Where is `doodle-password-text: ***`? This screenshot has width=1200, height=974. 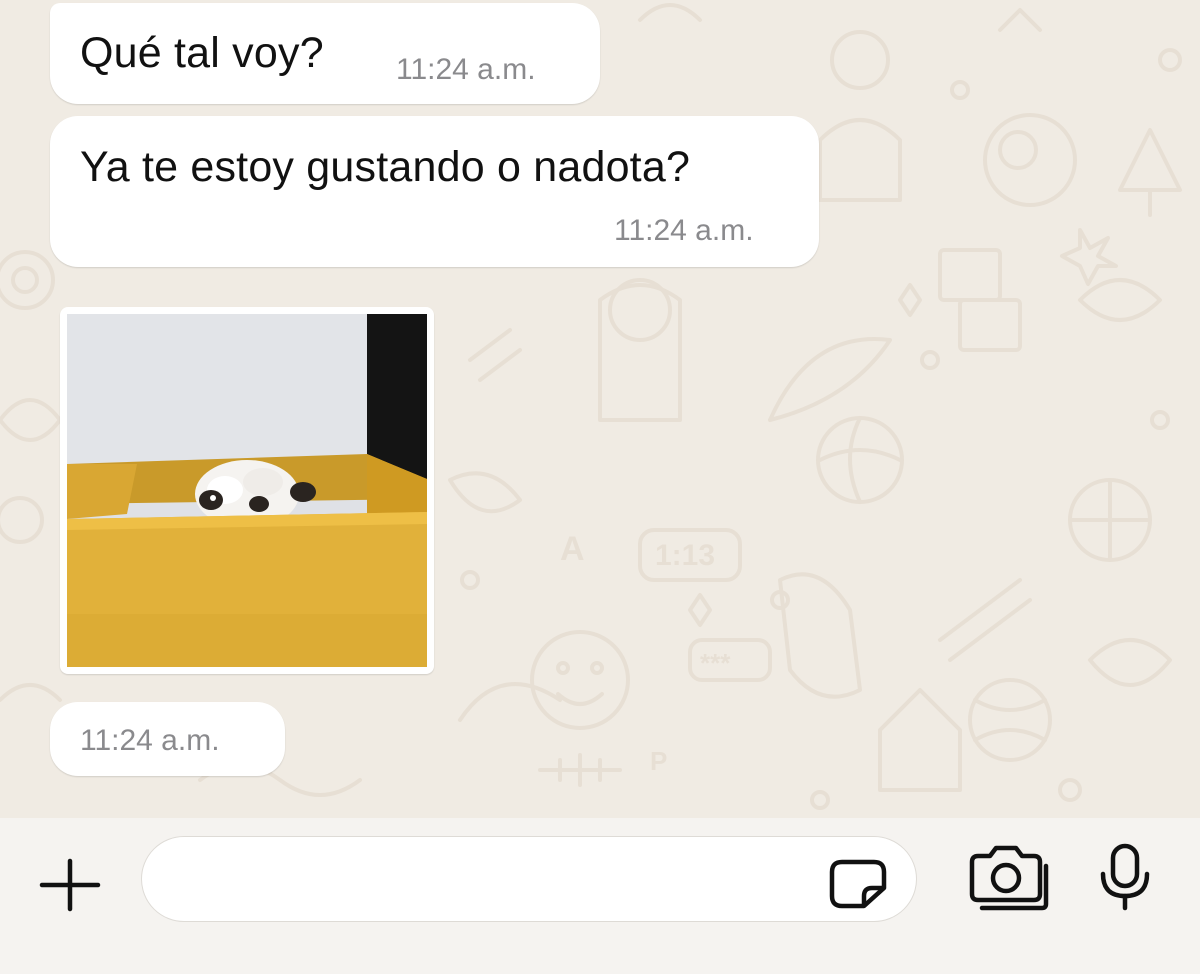 doodle-password-text: *** is located at coordinates (715, 663).